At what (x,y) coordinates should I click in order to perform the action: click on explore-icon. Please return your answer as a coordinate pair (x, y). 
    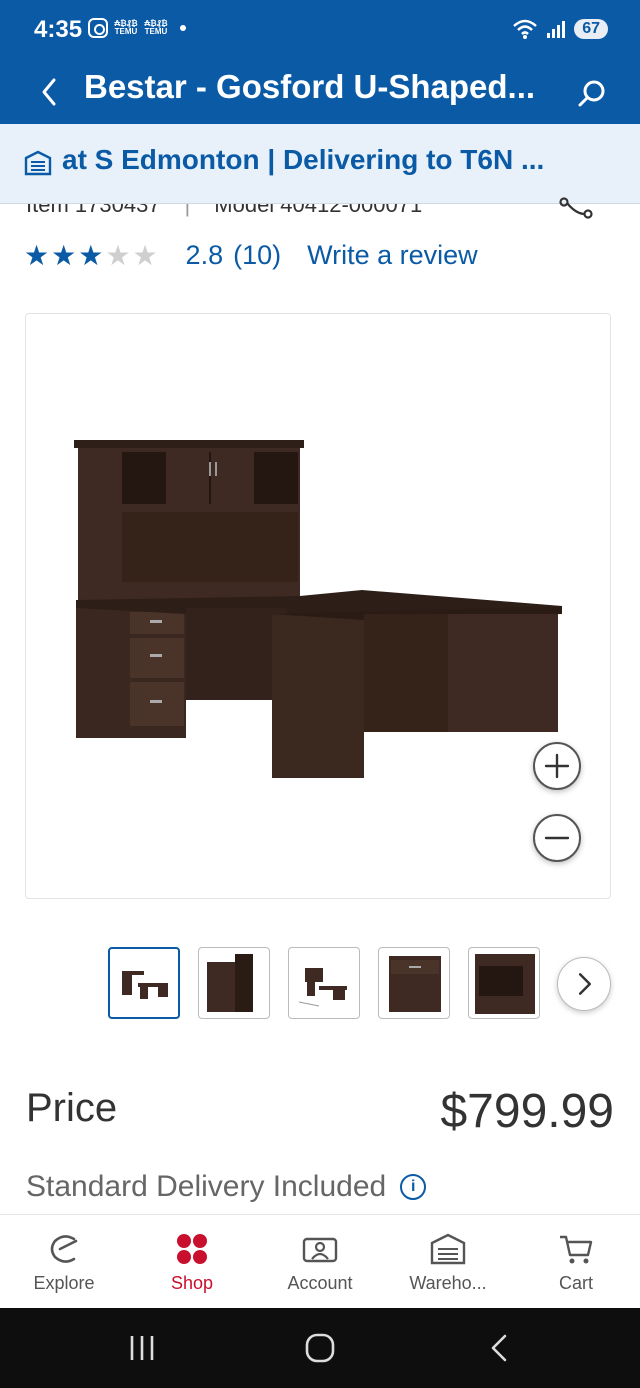
    Looking at the image, I should click on (64, 1249).